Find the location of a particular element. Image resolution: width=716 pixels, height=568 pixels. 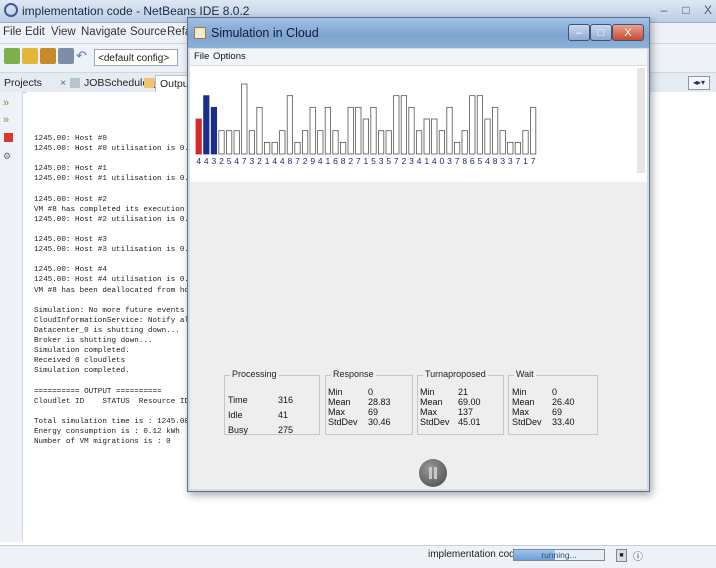

output-line: 1245.00: Host #0 utilisation is 0.00% is located at coordinates (118, 149).